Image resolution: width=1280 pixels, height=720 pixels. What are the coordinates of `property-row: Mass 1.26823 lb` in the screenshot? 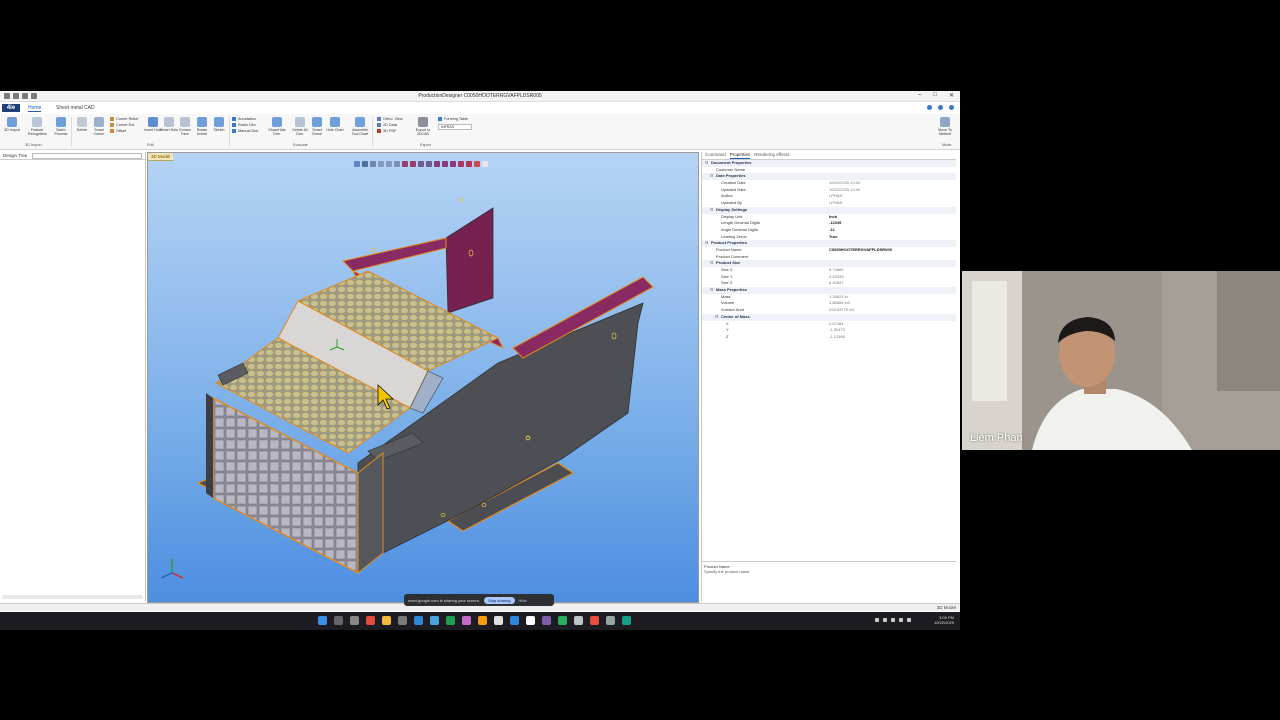 It's located at (829, 297).